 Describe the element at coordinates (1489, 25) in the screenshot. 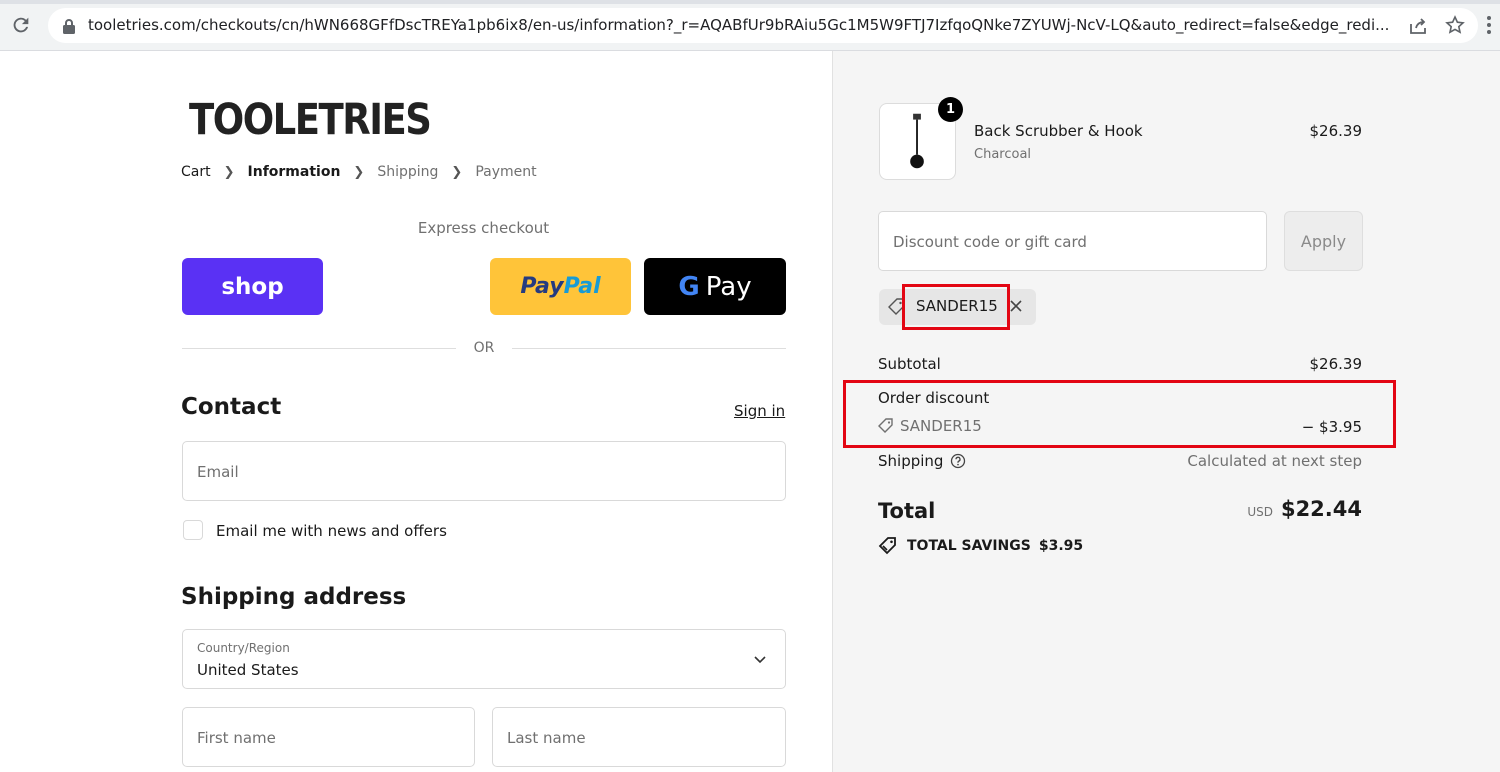

I see `more-menu-icon` at that location.